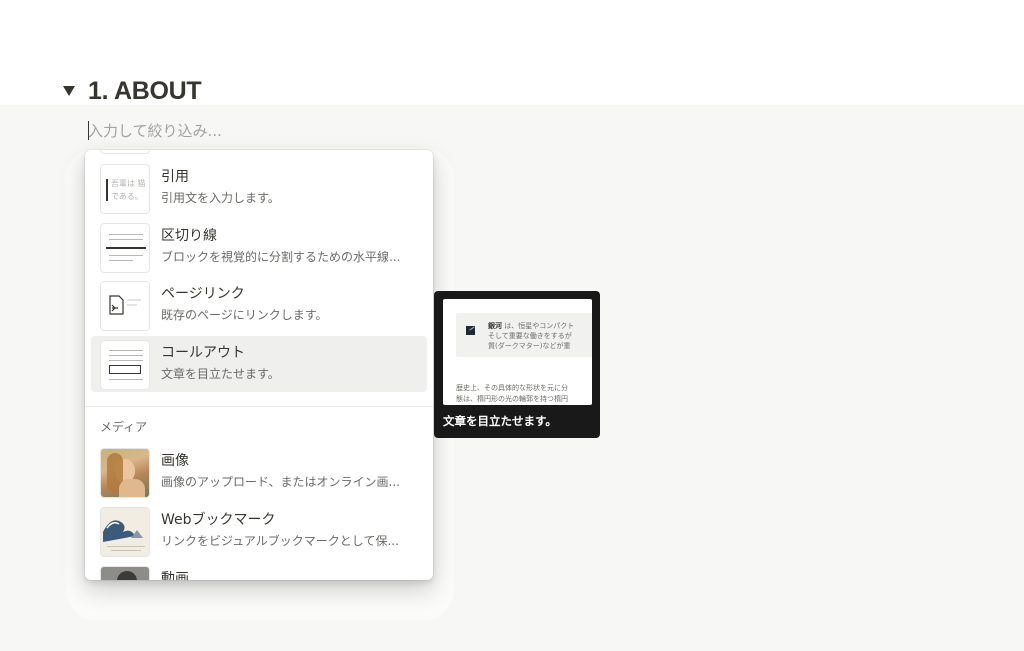 The image size is (1024, 651). What do you see at coordinates (259, 305) in the screenshot?
I see `menu-item-page-link: ページリンク 既存のページにリンクします。` at bounding box center [259, 305].